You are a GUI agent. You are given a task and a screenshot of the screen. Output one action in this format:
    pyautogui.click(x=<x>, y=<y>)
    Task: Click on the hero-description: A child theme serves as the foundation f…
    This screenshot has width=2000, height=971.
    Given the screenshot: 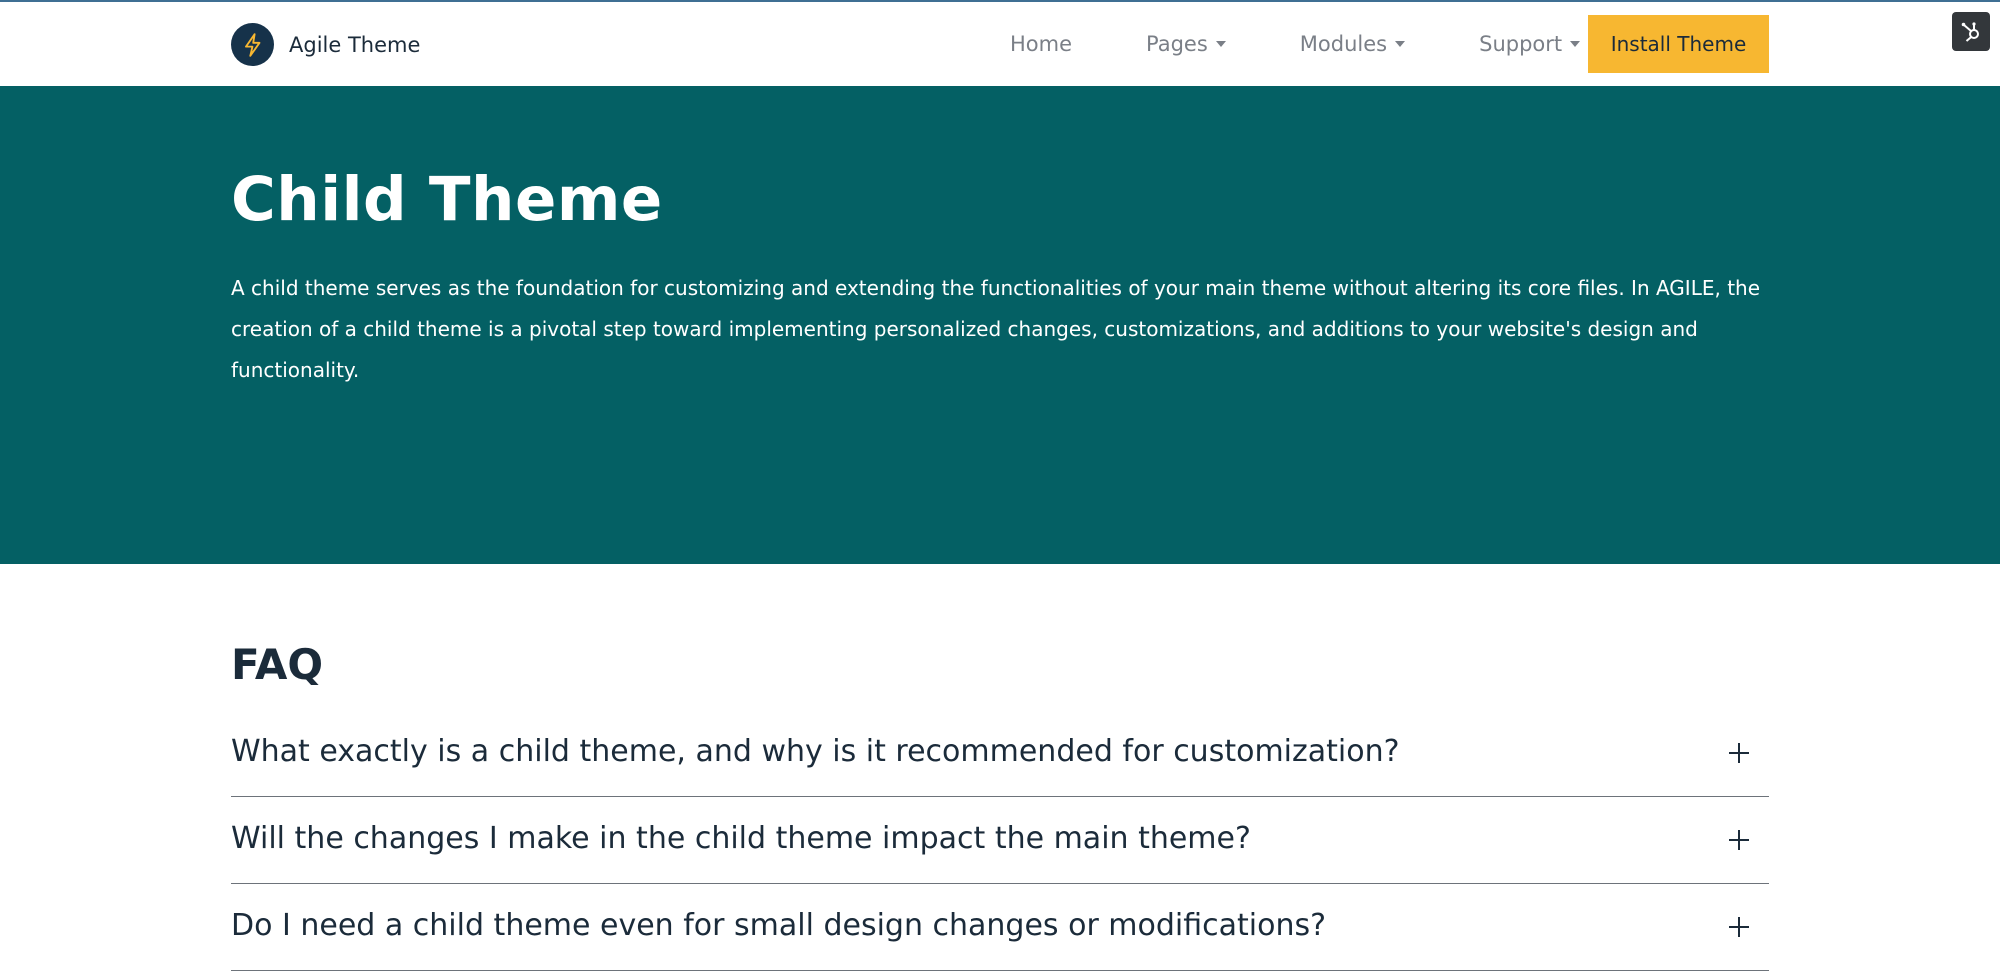 What is the action you would take?
    pyautogui.click(x=996, y=329)
    